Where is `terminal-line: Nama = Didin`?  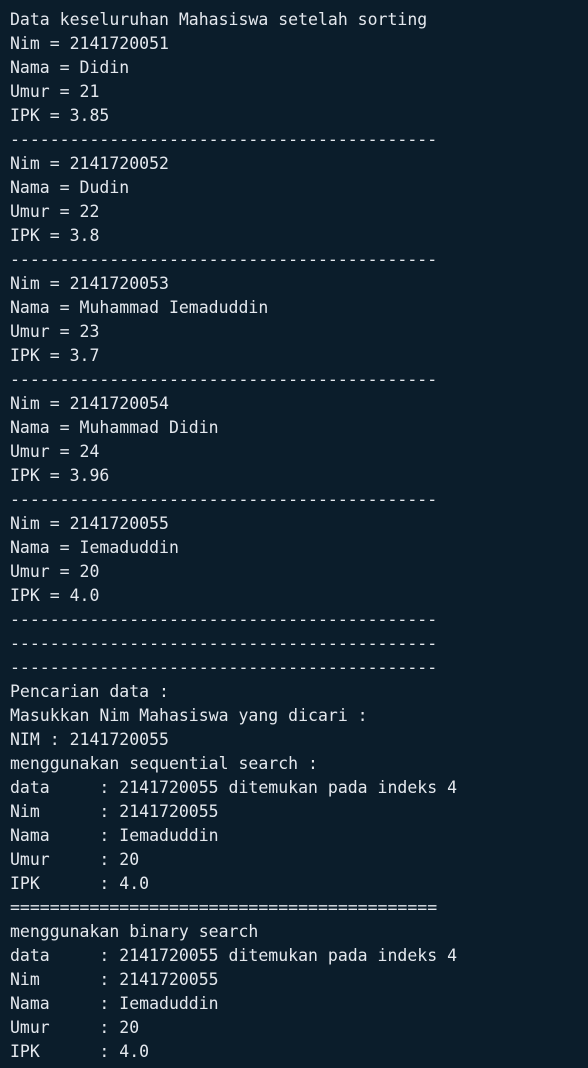
terminal-line: Nama = Didin is located at coordinates (70, 67).